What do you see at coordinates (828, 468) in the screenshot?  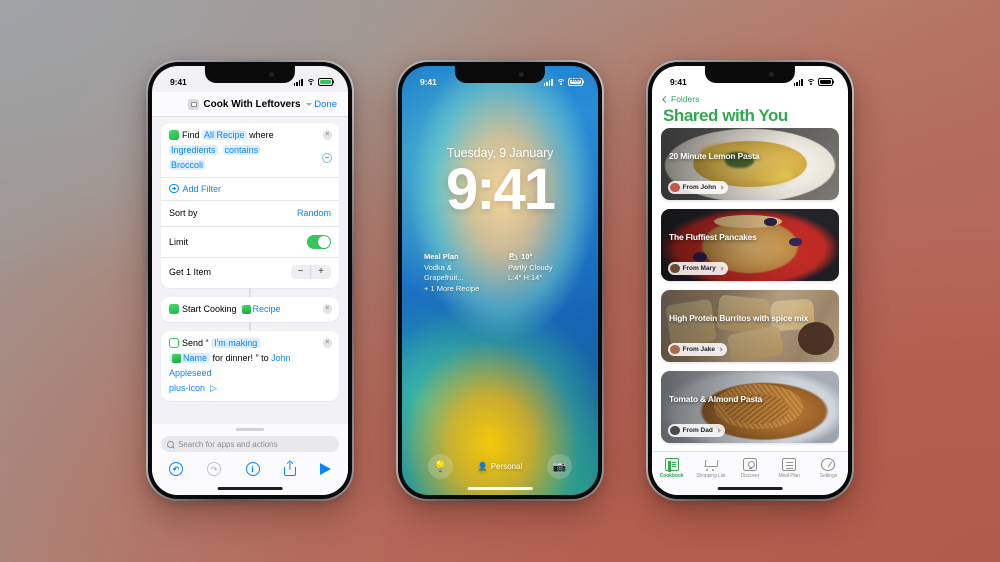 I see `tab-settings: Settings` at bounding box center [828, 468].